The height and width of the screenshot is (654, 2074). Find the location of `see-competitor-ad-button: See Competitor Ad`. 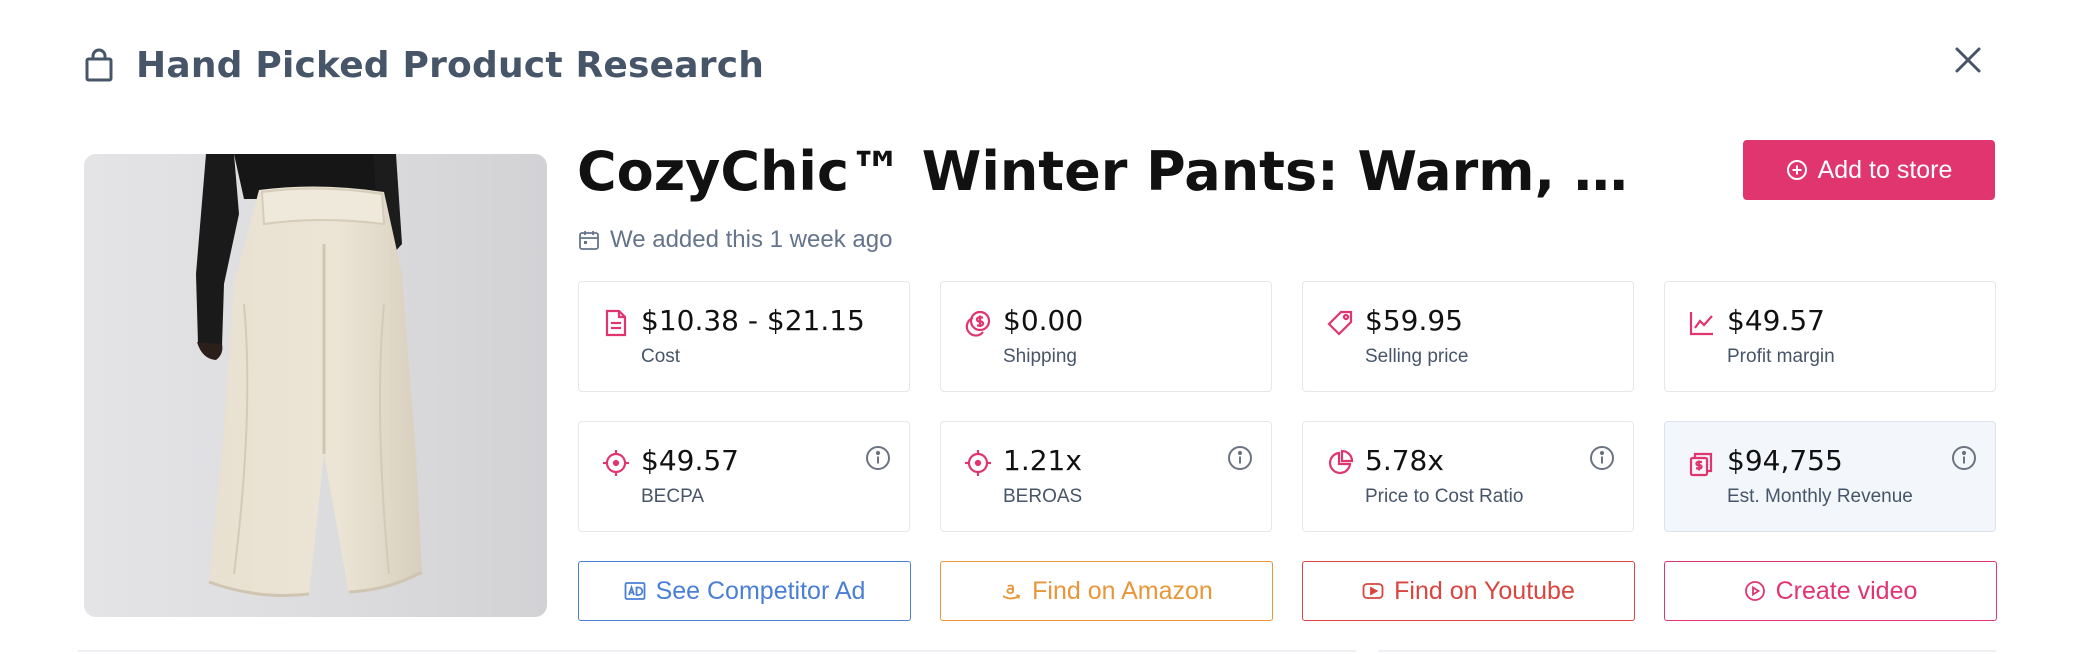

see-competitor-ad-button: See Competitor Ad is located at coordinates (744, 591).